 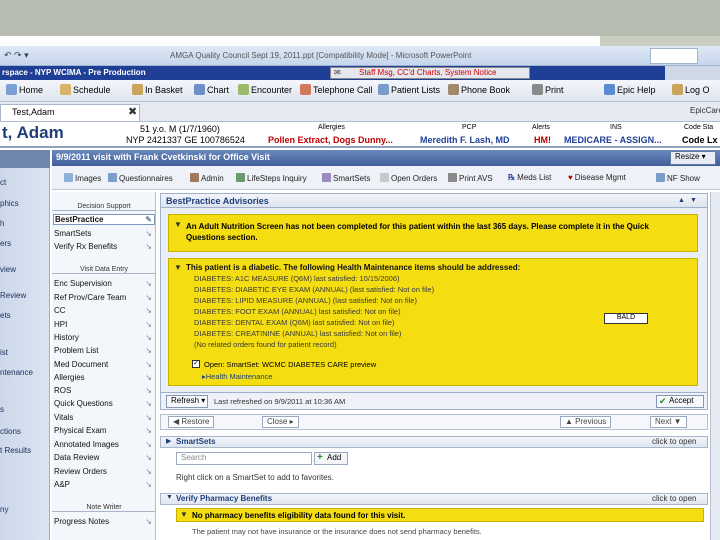 What do you see at coordinates (104, 521) in the screenshot?
I see `activity-item-progress-notes: Progress Notes ↘` at bounding box center [104, 521].